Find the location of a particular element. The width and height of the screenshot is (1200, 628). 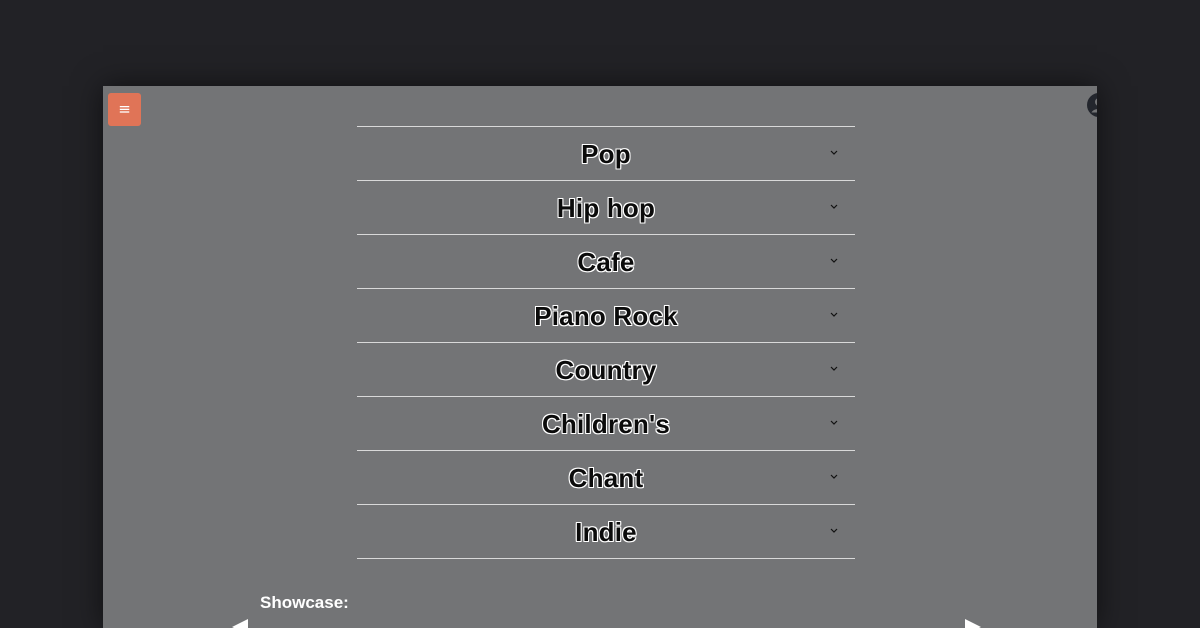

genre-item-cafe: Cafe is located at coordinates (606, 262).